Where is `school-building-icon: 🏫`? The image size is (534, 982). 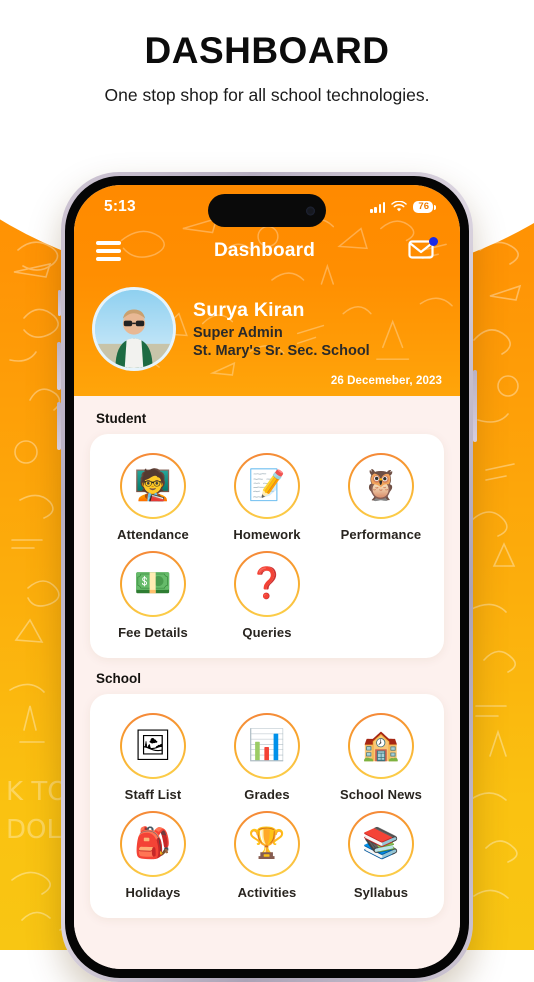
school-building-icon: 🏫 is located at coordinates (381, 746).